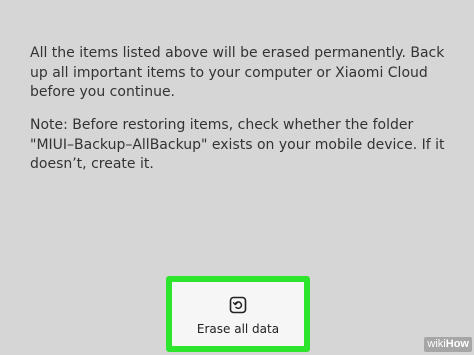 This screenshot has height=355, width=474. Describe the element at coordinates (238, 305) in the screenshot. I see `reset-icon` at that location.